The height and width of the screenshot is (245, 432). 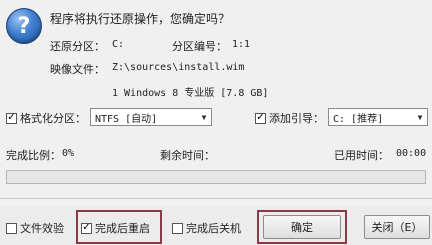 What do you see at coordinates (77, 46) in the screenshot?
I see `restore-partition-label: 还原分区：` at bounding box center [77, 46].